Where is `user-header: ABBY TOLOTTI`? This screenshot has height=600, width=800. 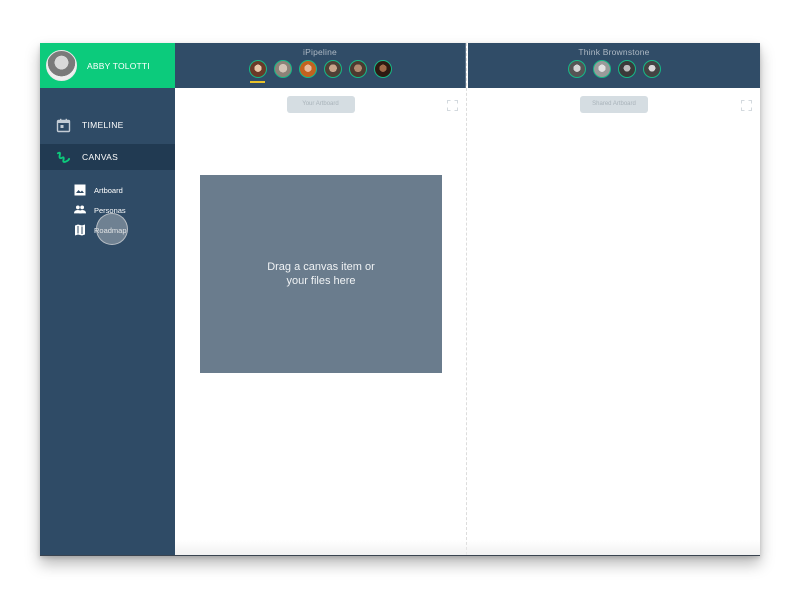 user-header: ABBY TOLOTTI is located at coordinates (107, 65).